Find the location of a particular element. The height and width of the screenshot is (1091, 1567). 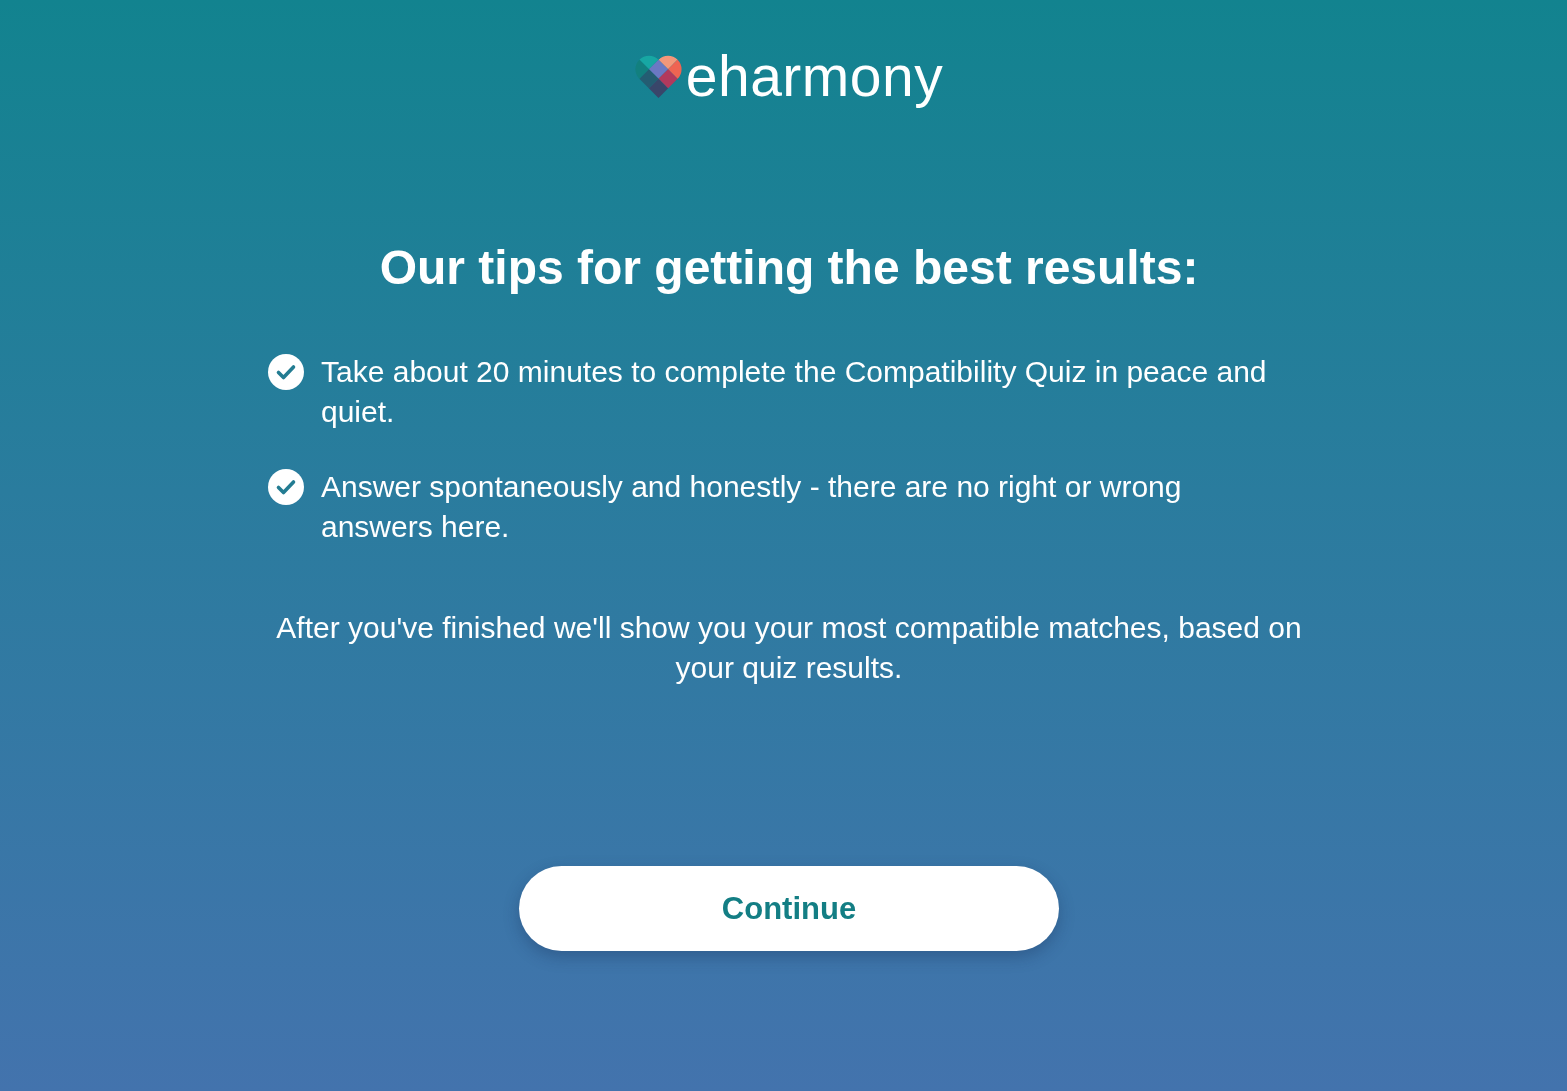

info-text: After you've finished we'll show you your most compatible matches, based on your quiz results. is located at coordinates (789, 648).